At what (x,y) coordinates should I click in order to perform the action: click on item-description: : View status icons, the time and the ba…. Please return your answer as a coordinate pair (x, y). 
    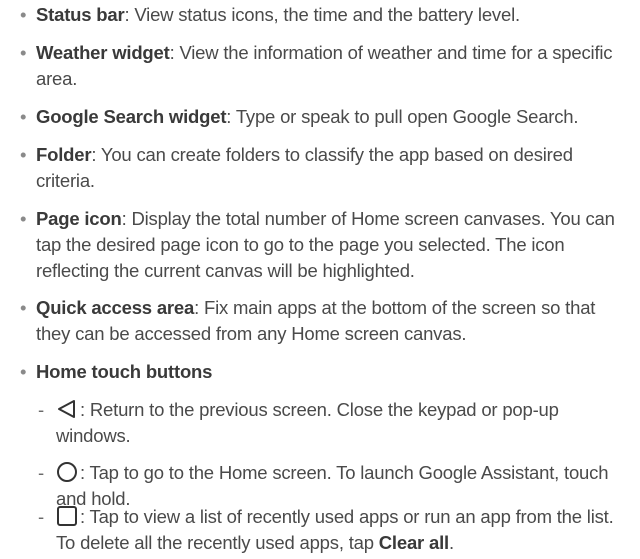
    Looking at the image, I should click on (322, 14).